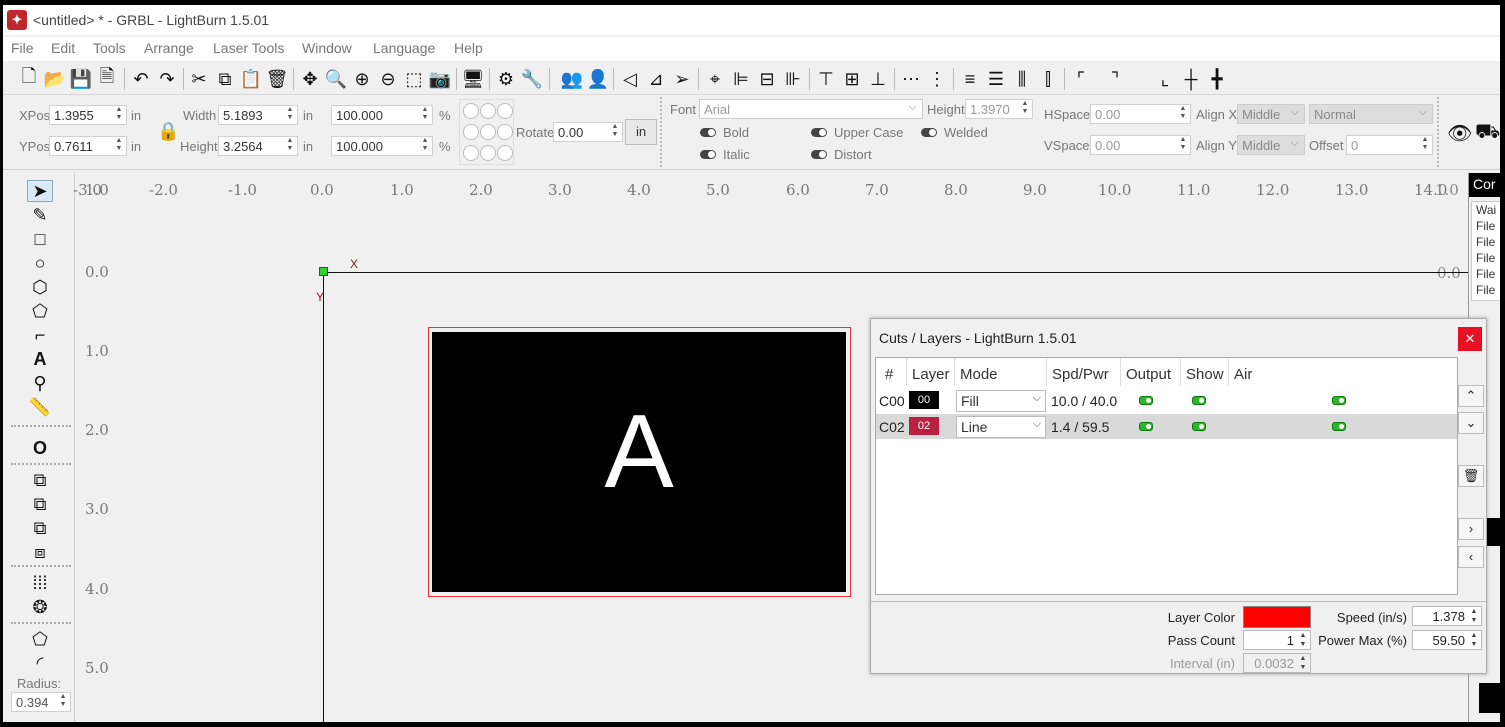  I want to click on align-bottom-icon: ⊥, so click(878, 79).